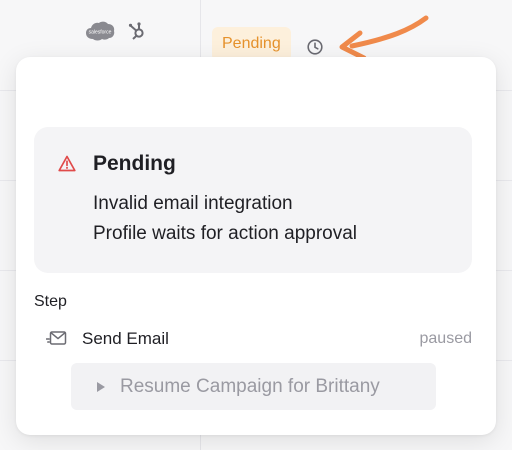  What do you see at coordinates (315, 47) in the screenshot?
I see `clock-icon` at bounding box center [315, 47].